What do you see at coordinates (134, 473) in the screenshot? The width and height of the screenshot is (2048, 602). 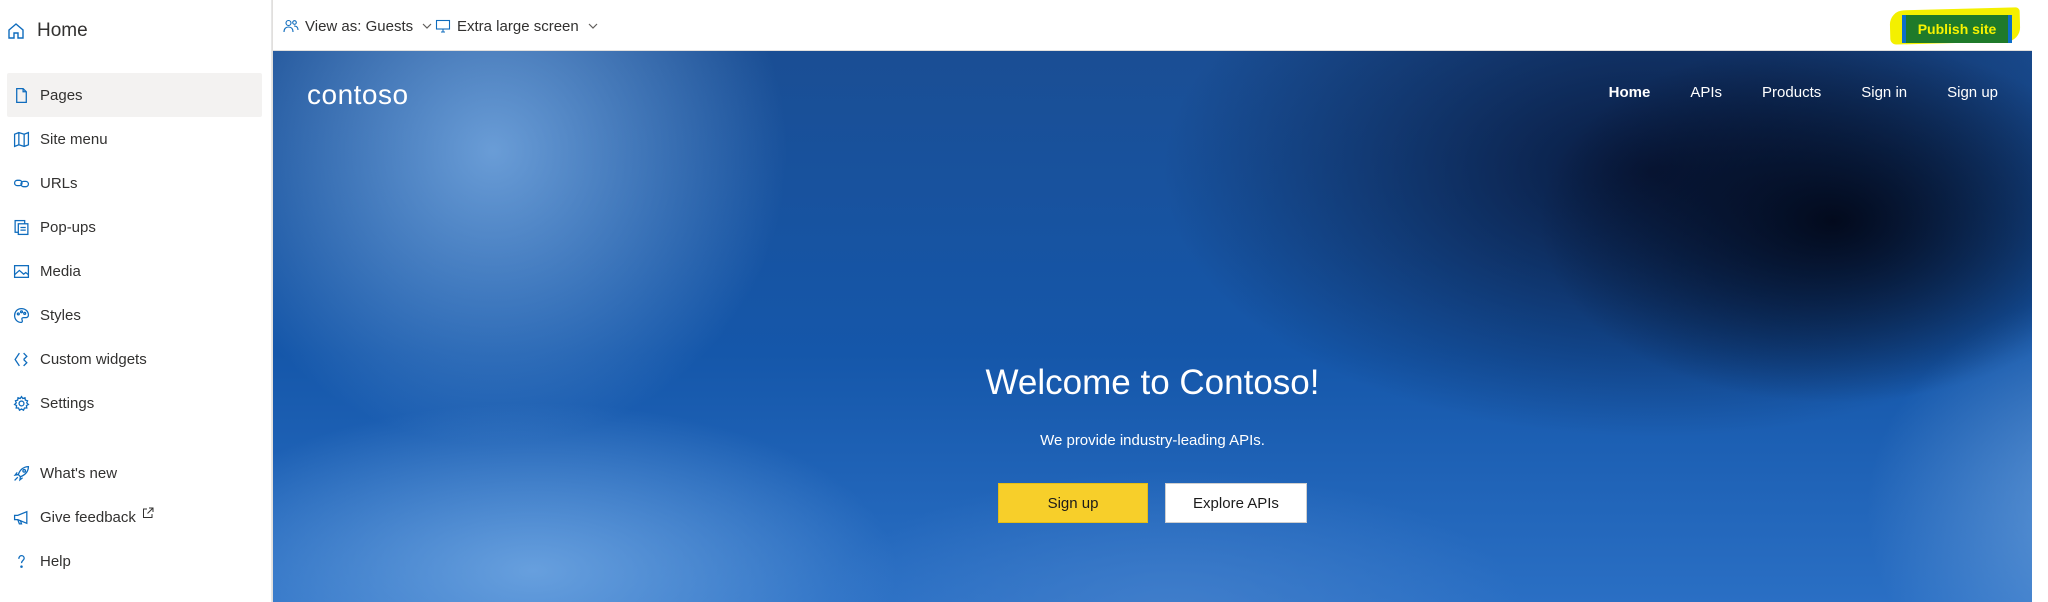 I see `sidebar-item-whats-new: What's new` at bounding box center [134, 473].